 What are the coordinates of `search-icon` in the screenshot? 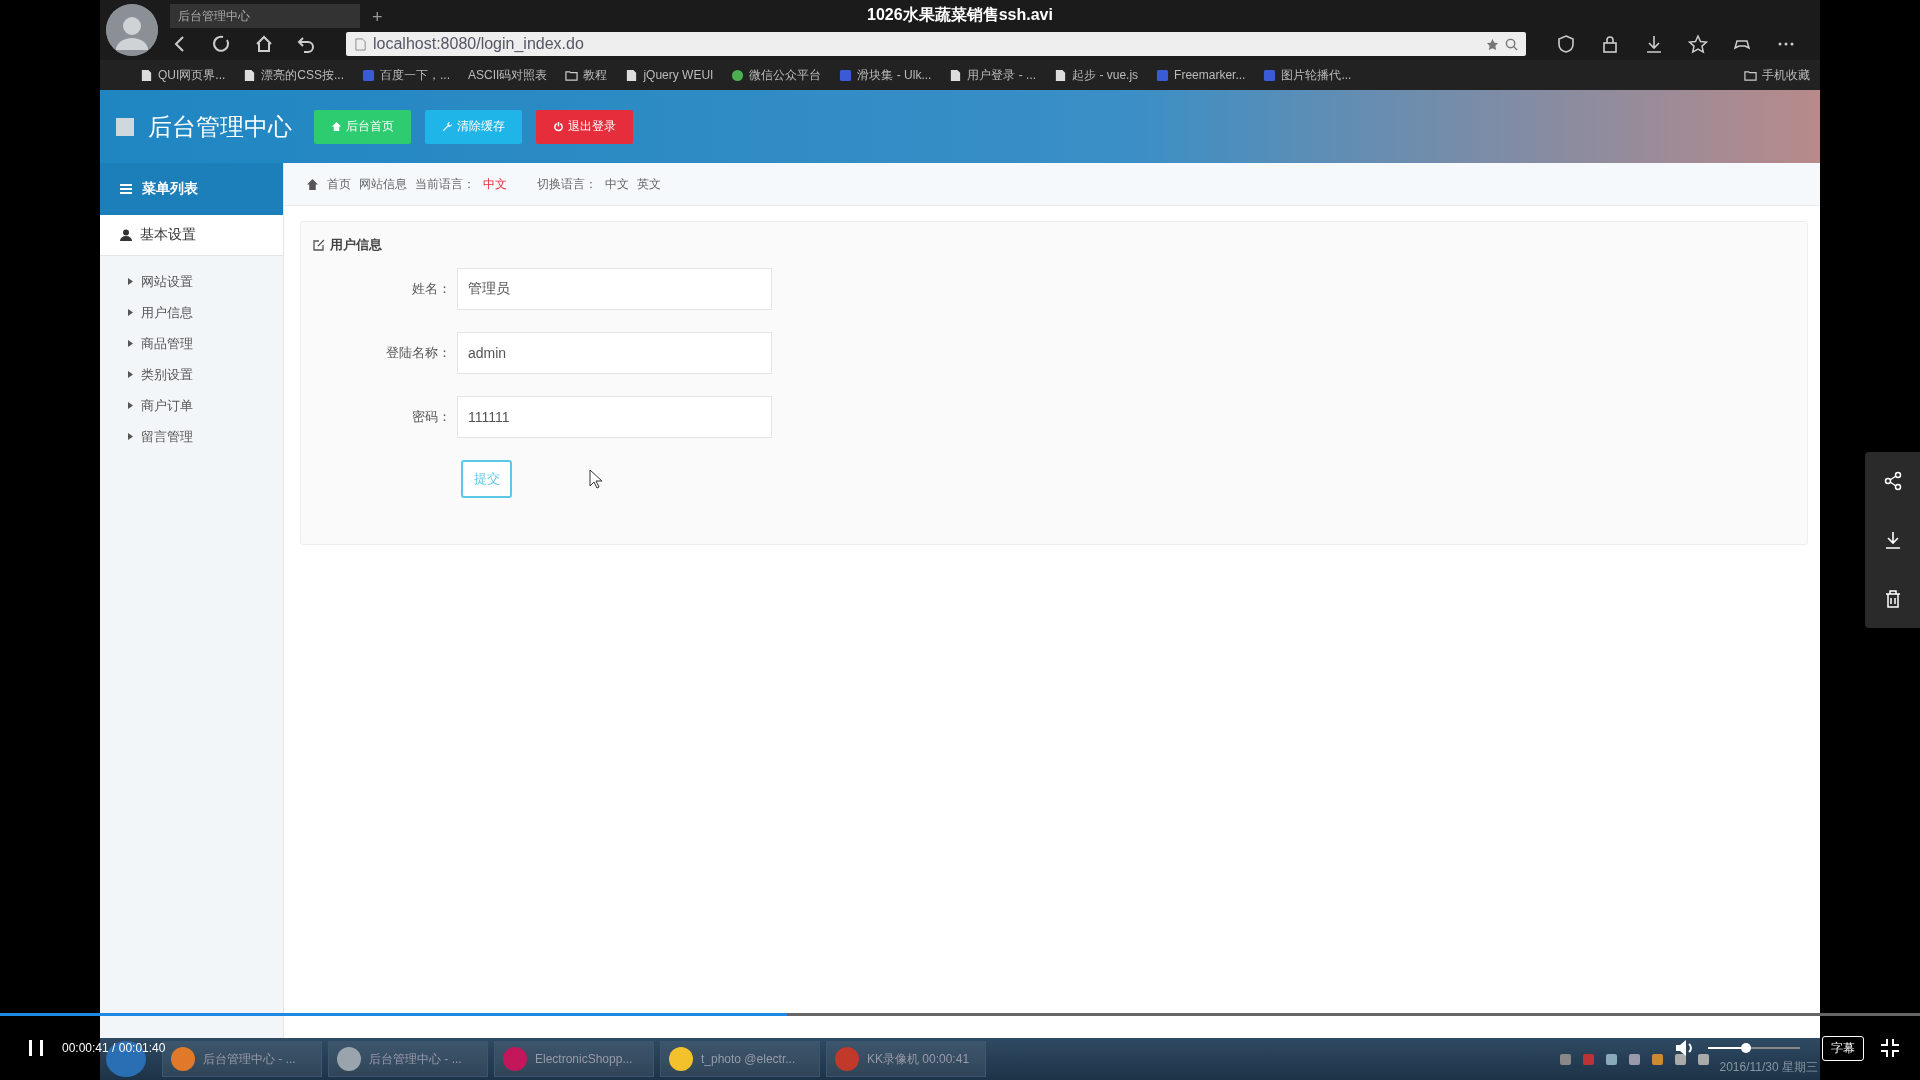 It's located at (1511, 44).